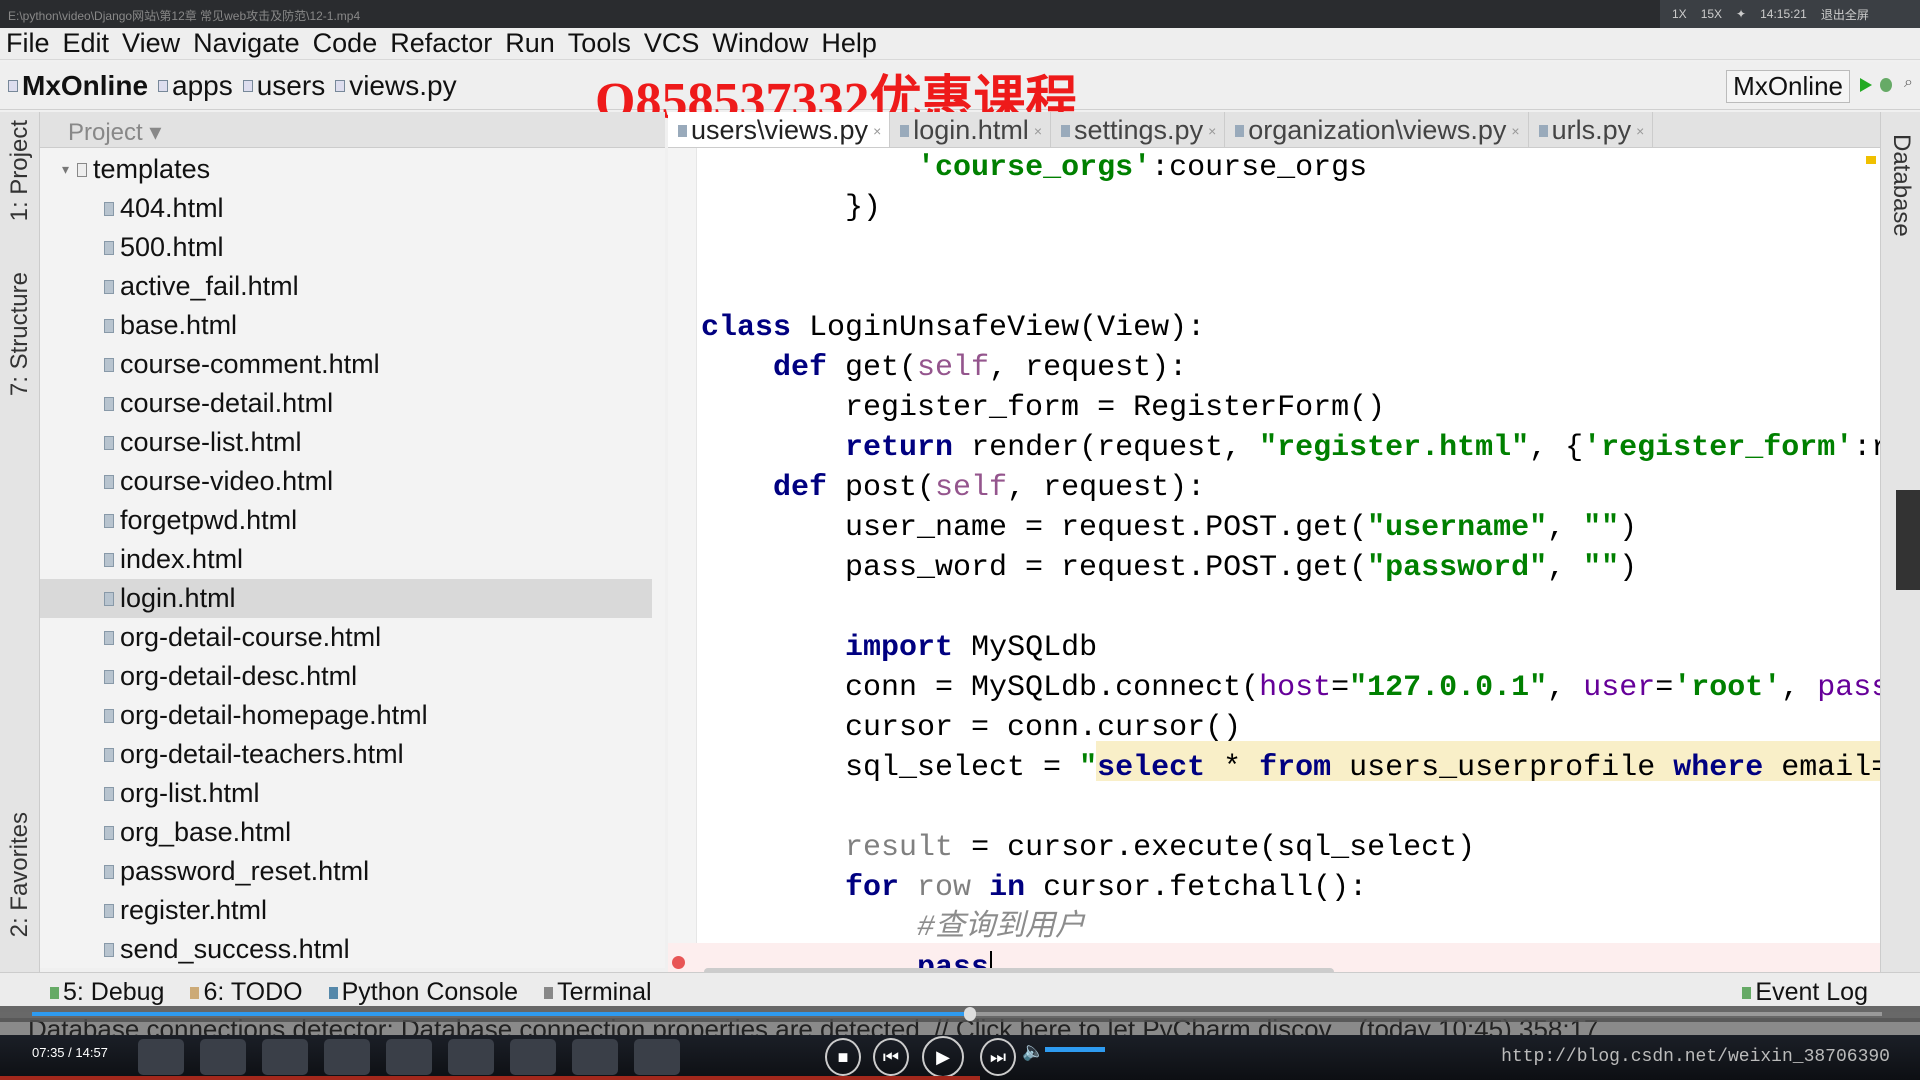 The height and width of the screenshot is (1080, 1920). I want to click on tree-file: org_base.html, so click(197, 832).